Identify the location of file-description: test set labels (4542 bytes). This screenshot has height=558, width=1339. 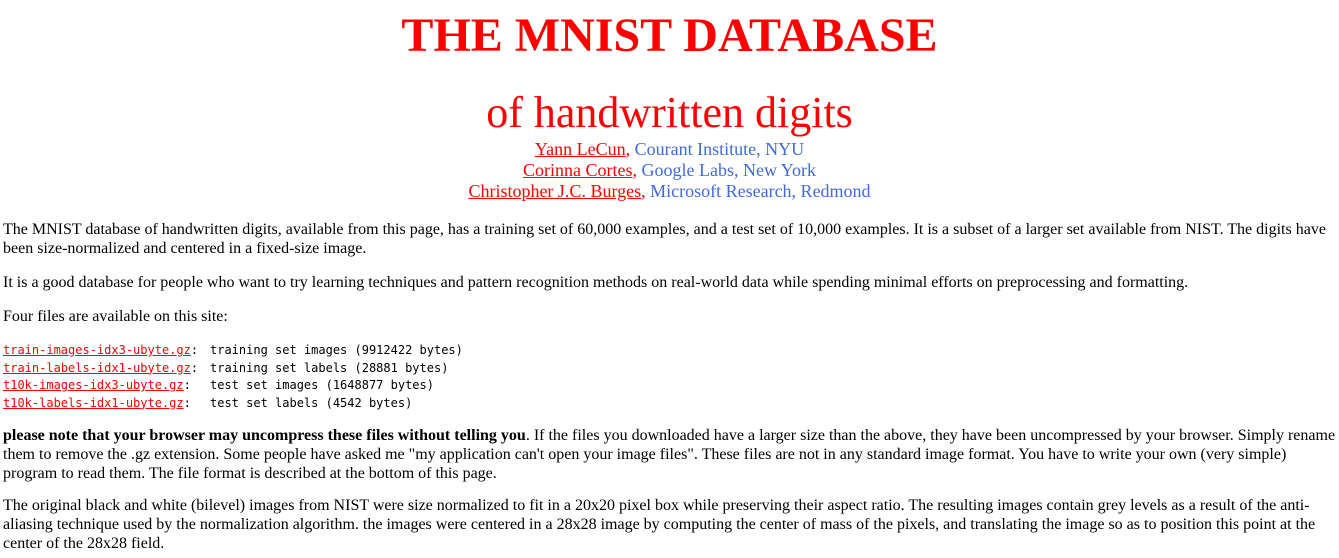
(311, 402).